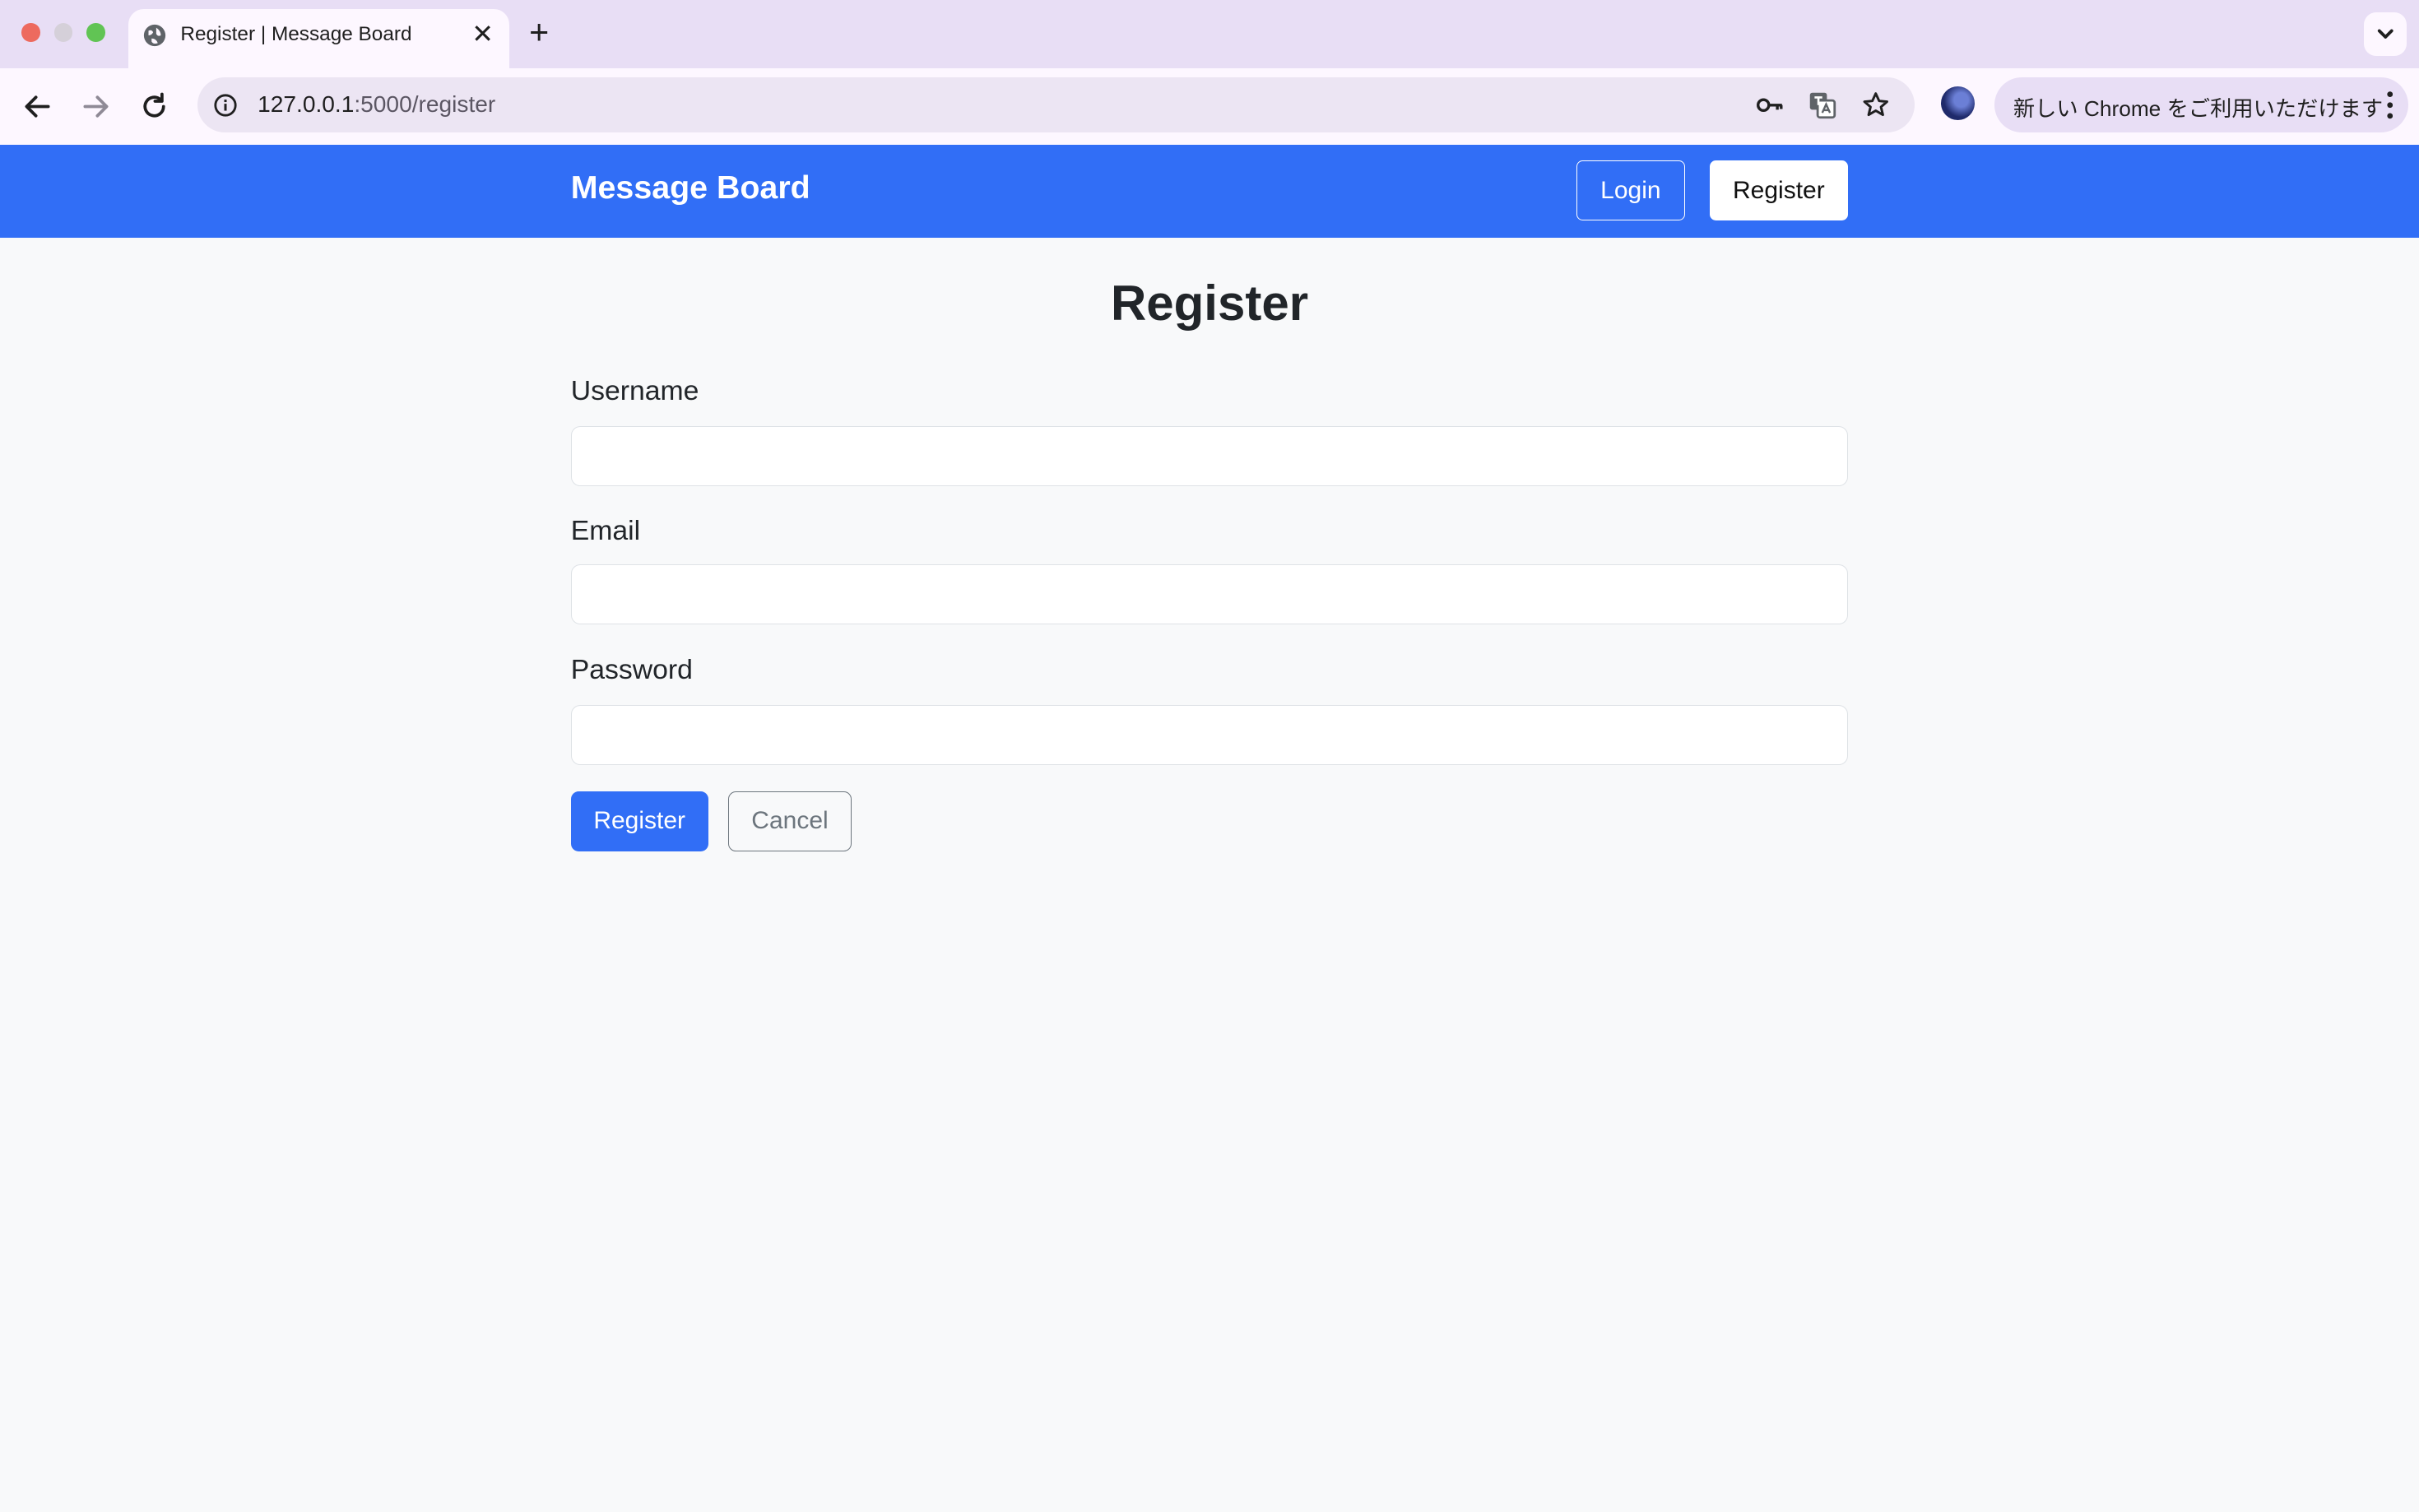 The width and height of the screenshot is (2419, 1512). Describe the element at coordinates (634, 390) in the screenshot. I see `username-label: Username` at that location.